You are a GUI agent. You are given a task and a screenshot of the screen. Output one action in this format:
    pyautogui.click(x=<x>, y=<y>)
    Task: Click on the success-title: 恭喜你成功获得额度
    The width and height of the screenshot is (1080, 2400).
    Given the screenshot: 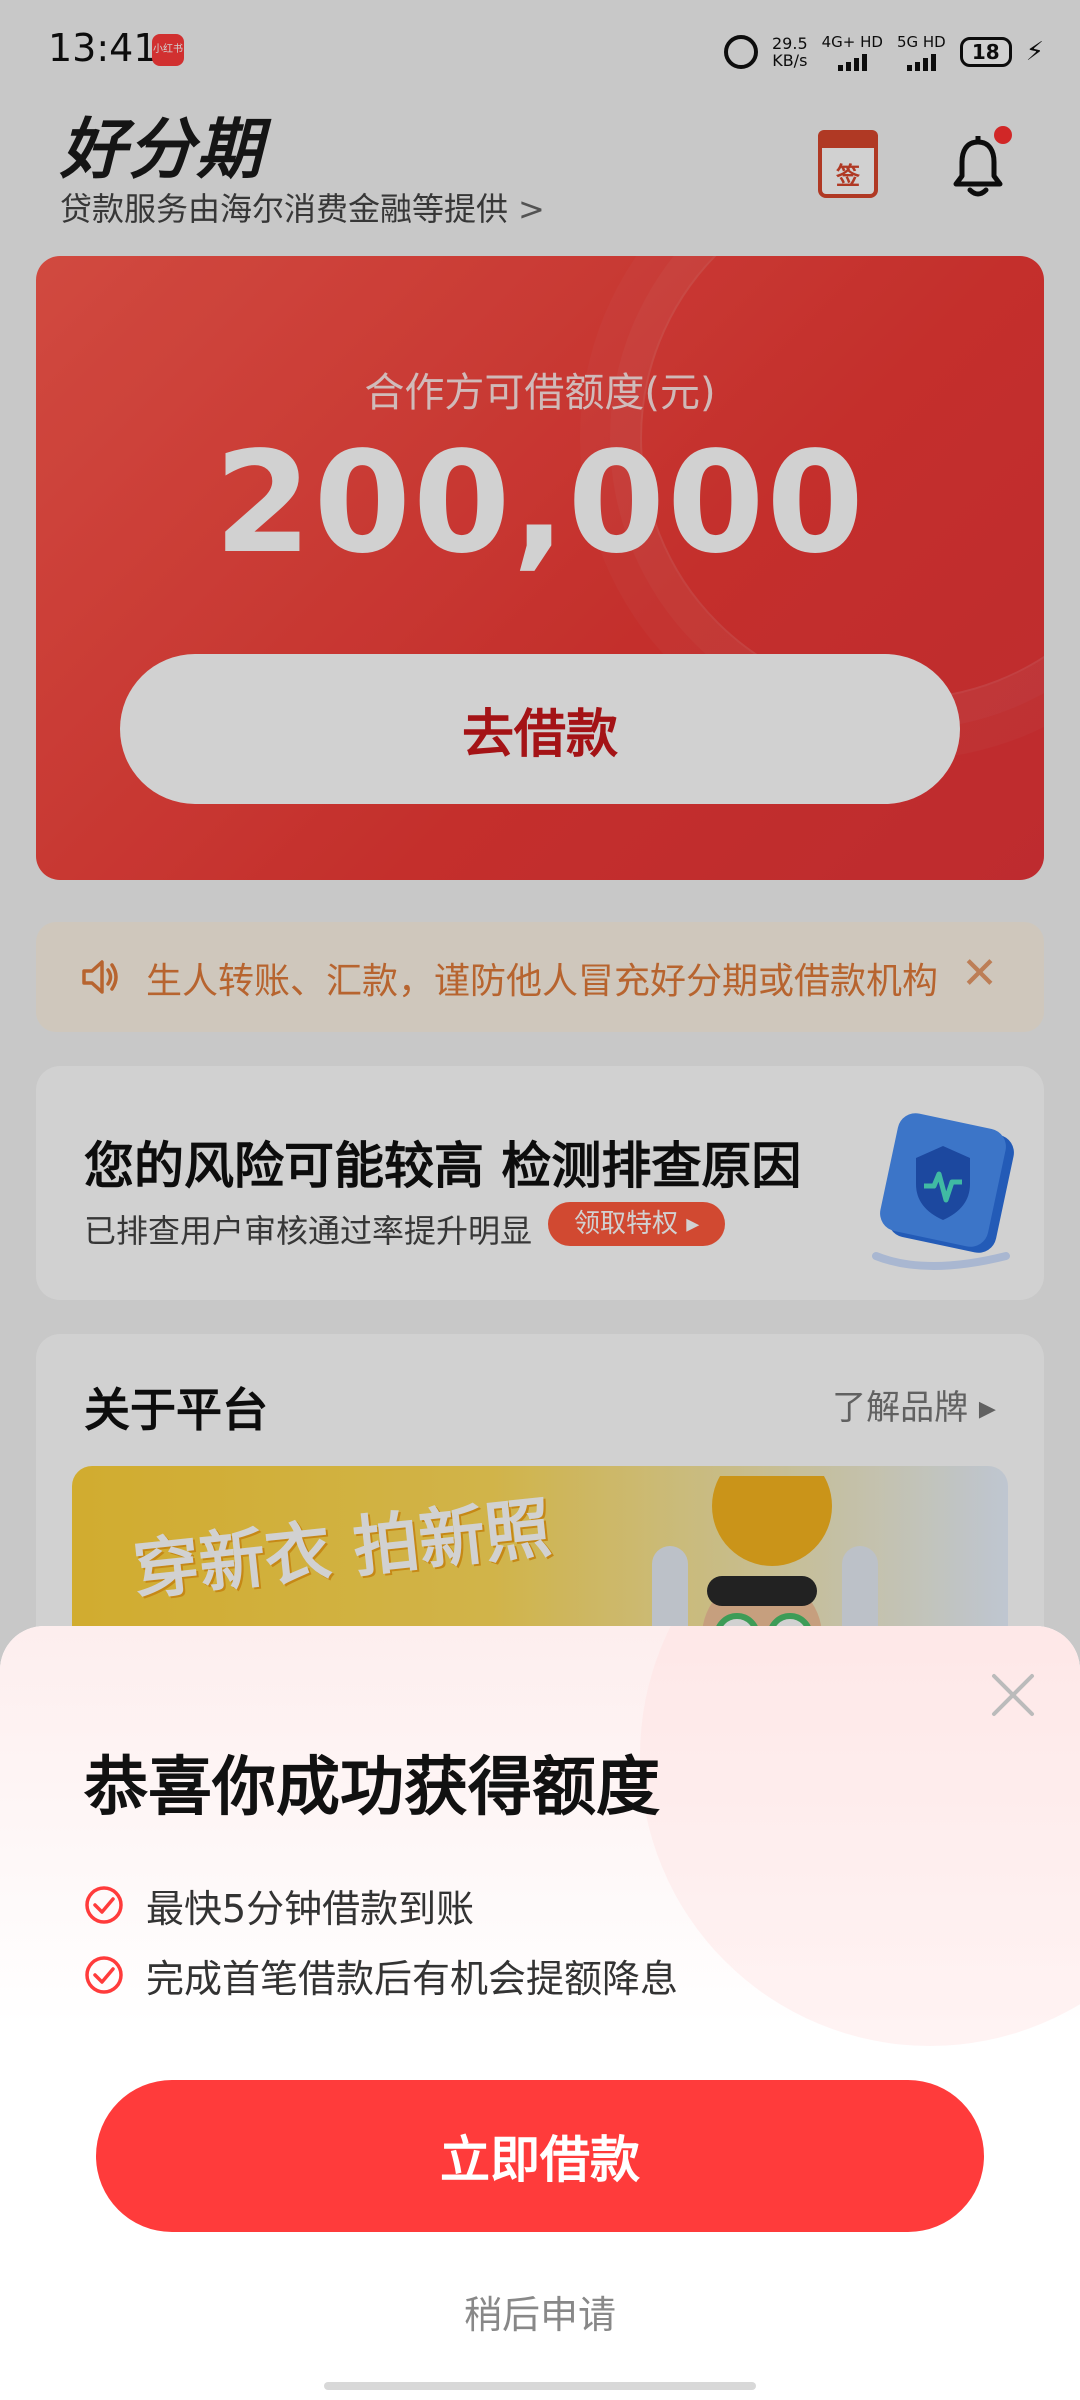 What is the action you would take?
    pyautogui.click(x=372, y=1788)
    